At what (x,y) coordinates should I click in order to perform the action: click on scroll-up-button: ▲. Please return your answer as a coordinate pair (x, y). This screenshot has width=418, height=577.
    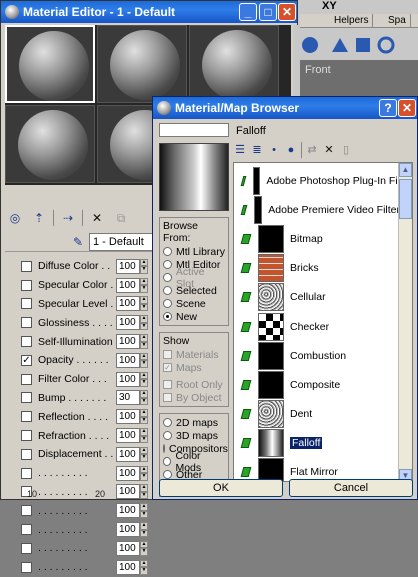
    Looking at the image, I should click on (405, 170).